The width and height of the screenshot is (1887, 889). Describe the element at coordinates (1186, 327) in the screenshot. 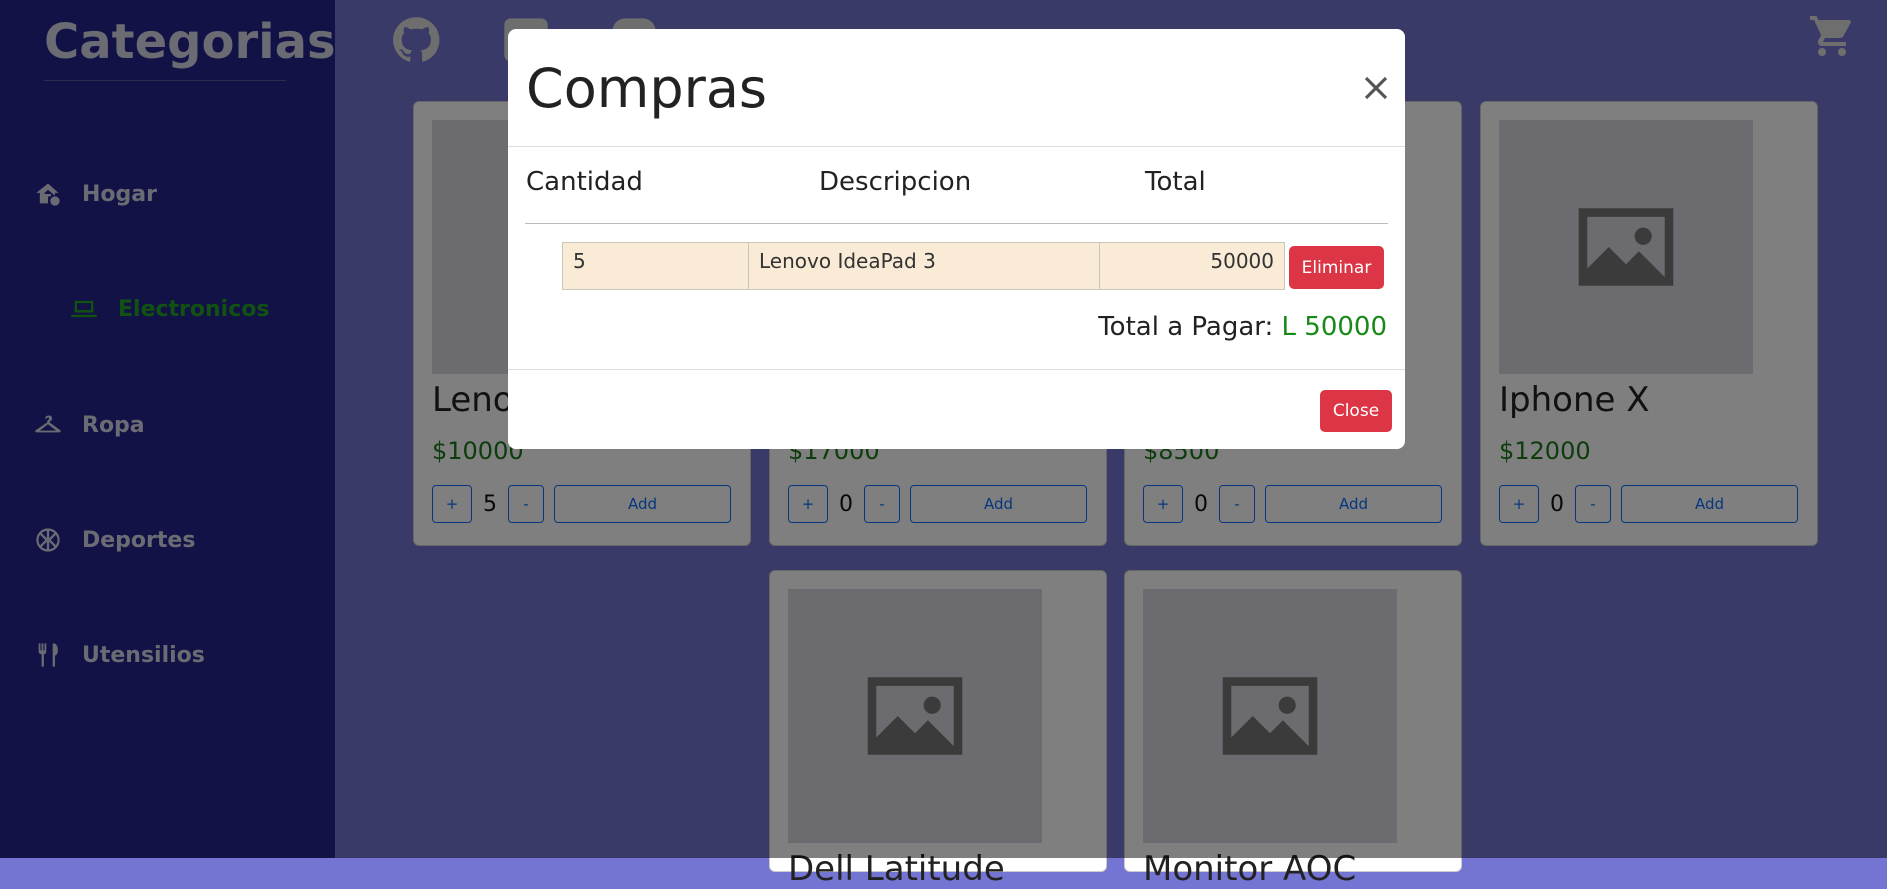

I see `total-label: Total a Pagar:` at that location.